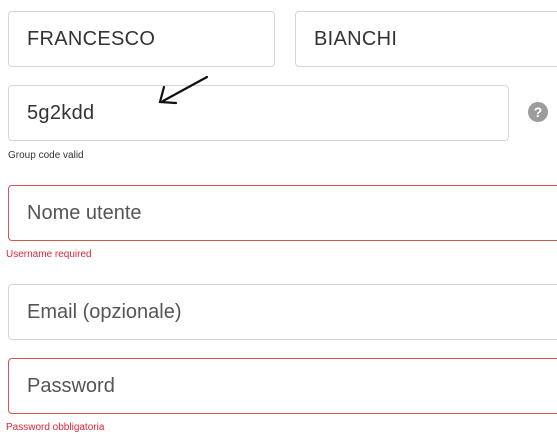 This screenshot has height=434, width=557. Describe the element at coordinates (282, 312) in the screenshot. I see `email-field: Email (opzionale)` at that location.